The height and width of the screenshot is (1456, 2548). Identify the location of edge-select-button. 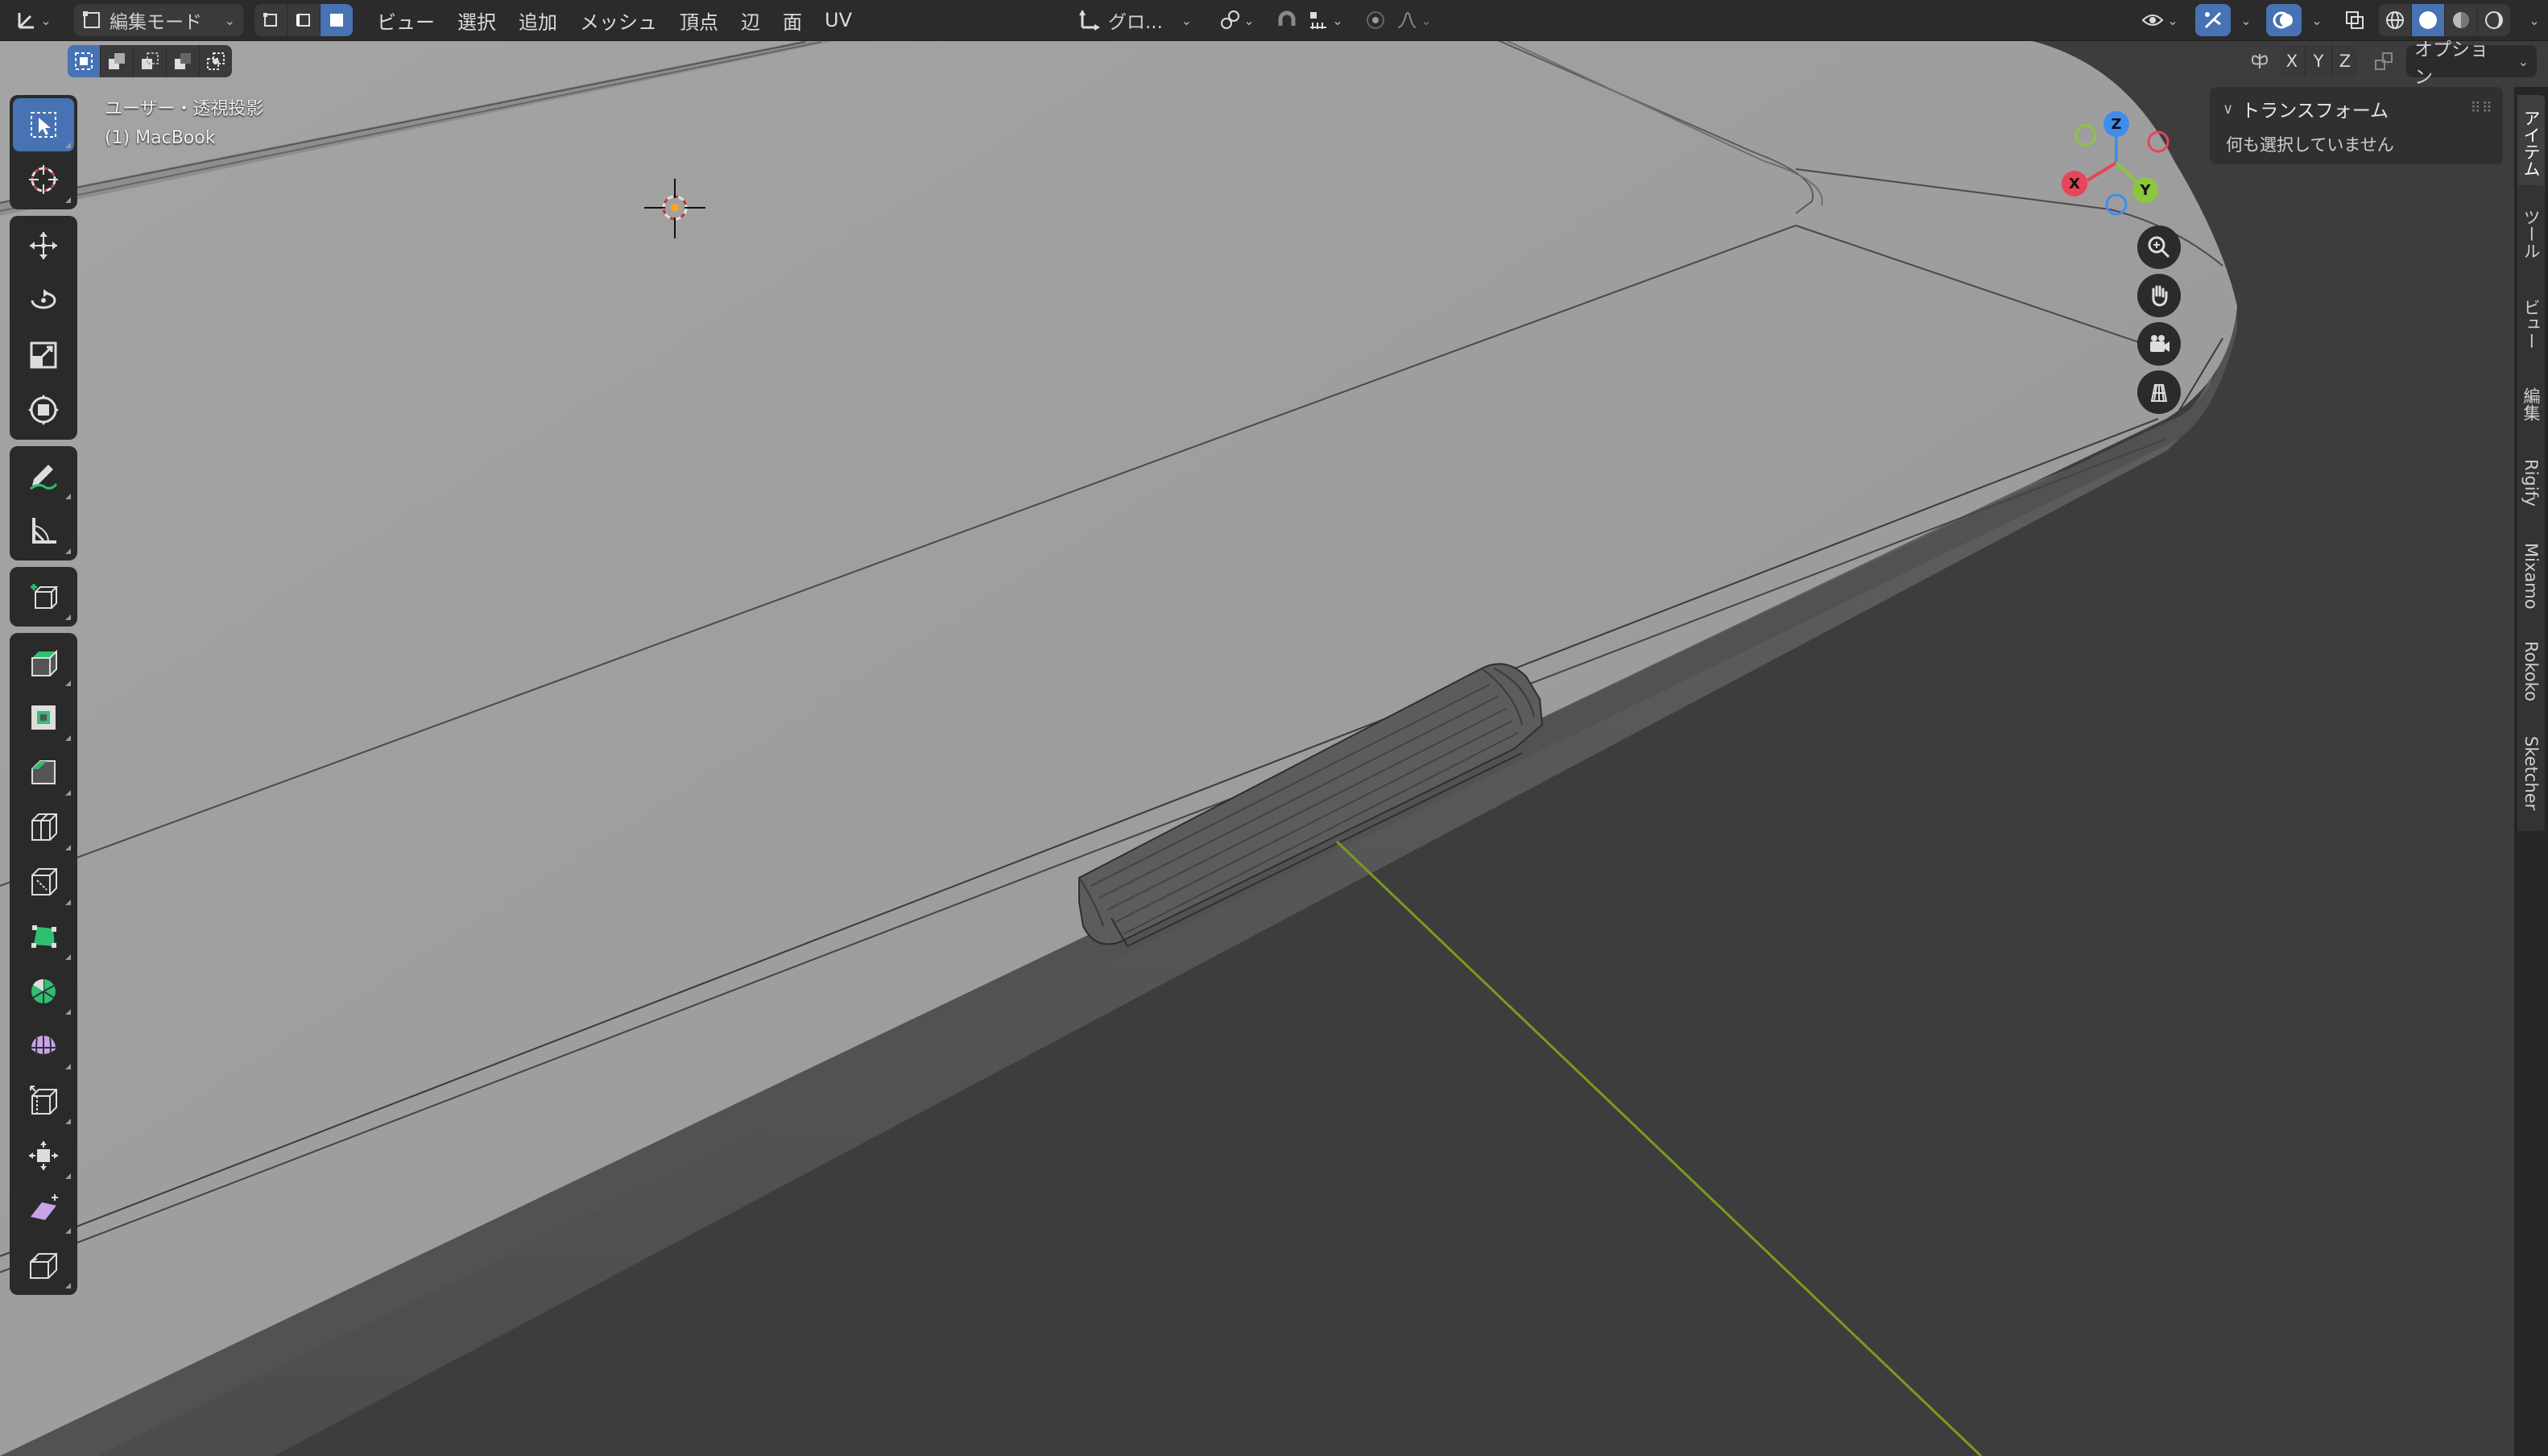
(304, 20).